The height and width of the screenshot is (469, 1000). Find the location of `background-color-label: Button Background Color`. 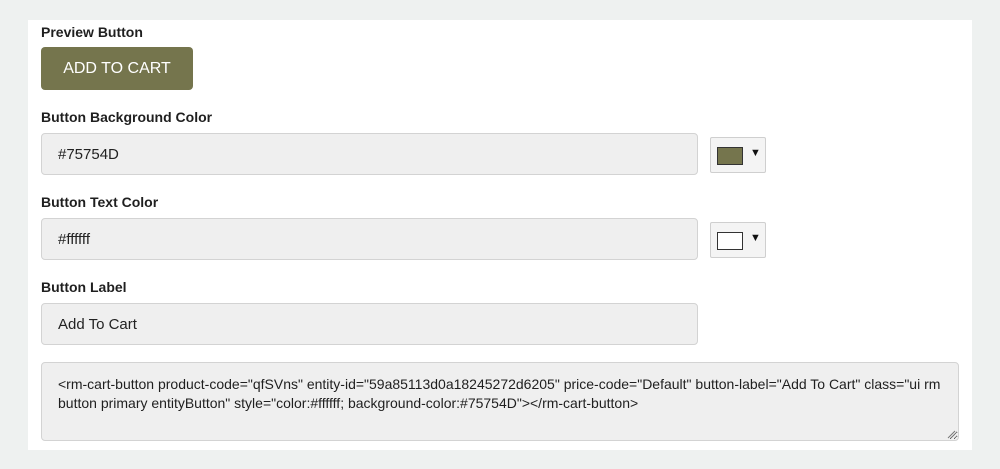

background-color-label: Button Background Color is located at coordinates (127, 117).